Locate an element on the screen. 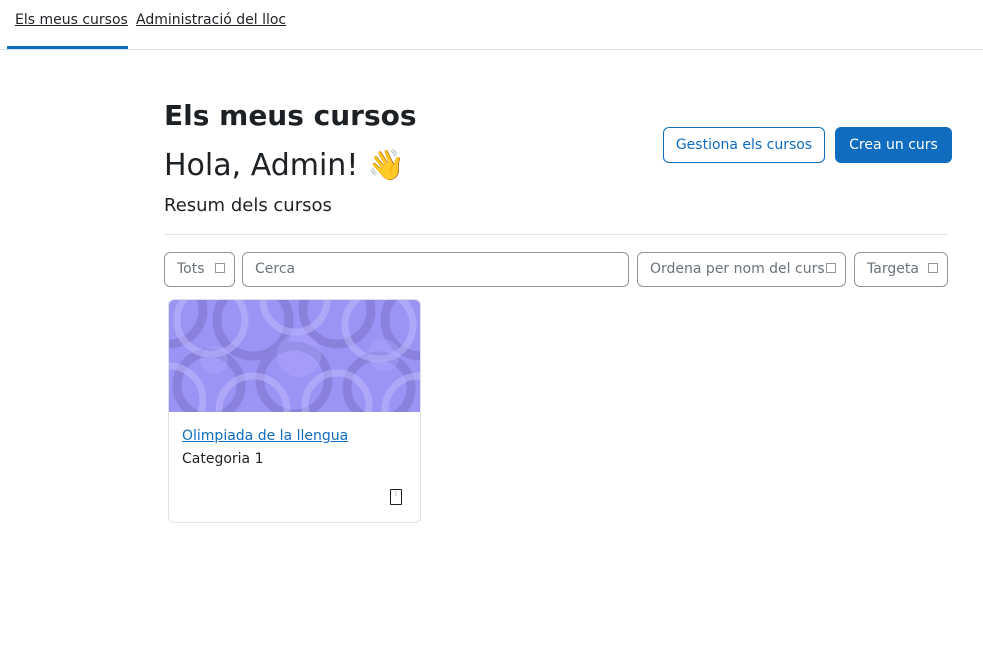 This screenshot has width=983, height=663. tab-my-courses: Els meus cursos is located at coordinates (67, 24).